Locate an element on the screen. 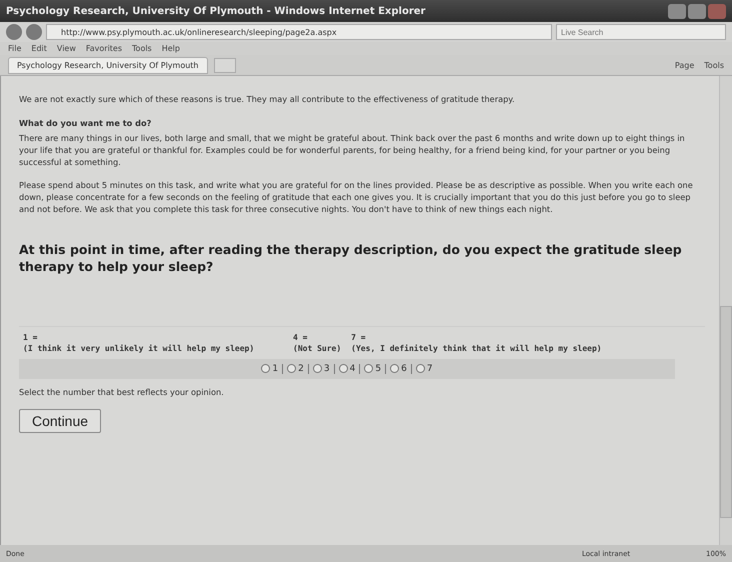 The height and width of the screenshot is (562, 732). radio-label: 7 is located at coordinates (429, 369).